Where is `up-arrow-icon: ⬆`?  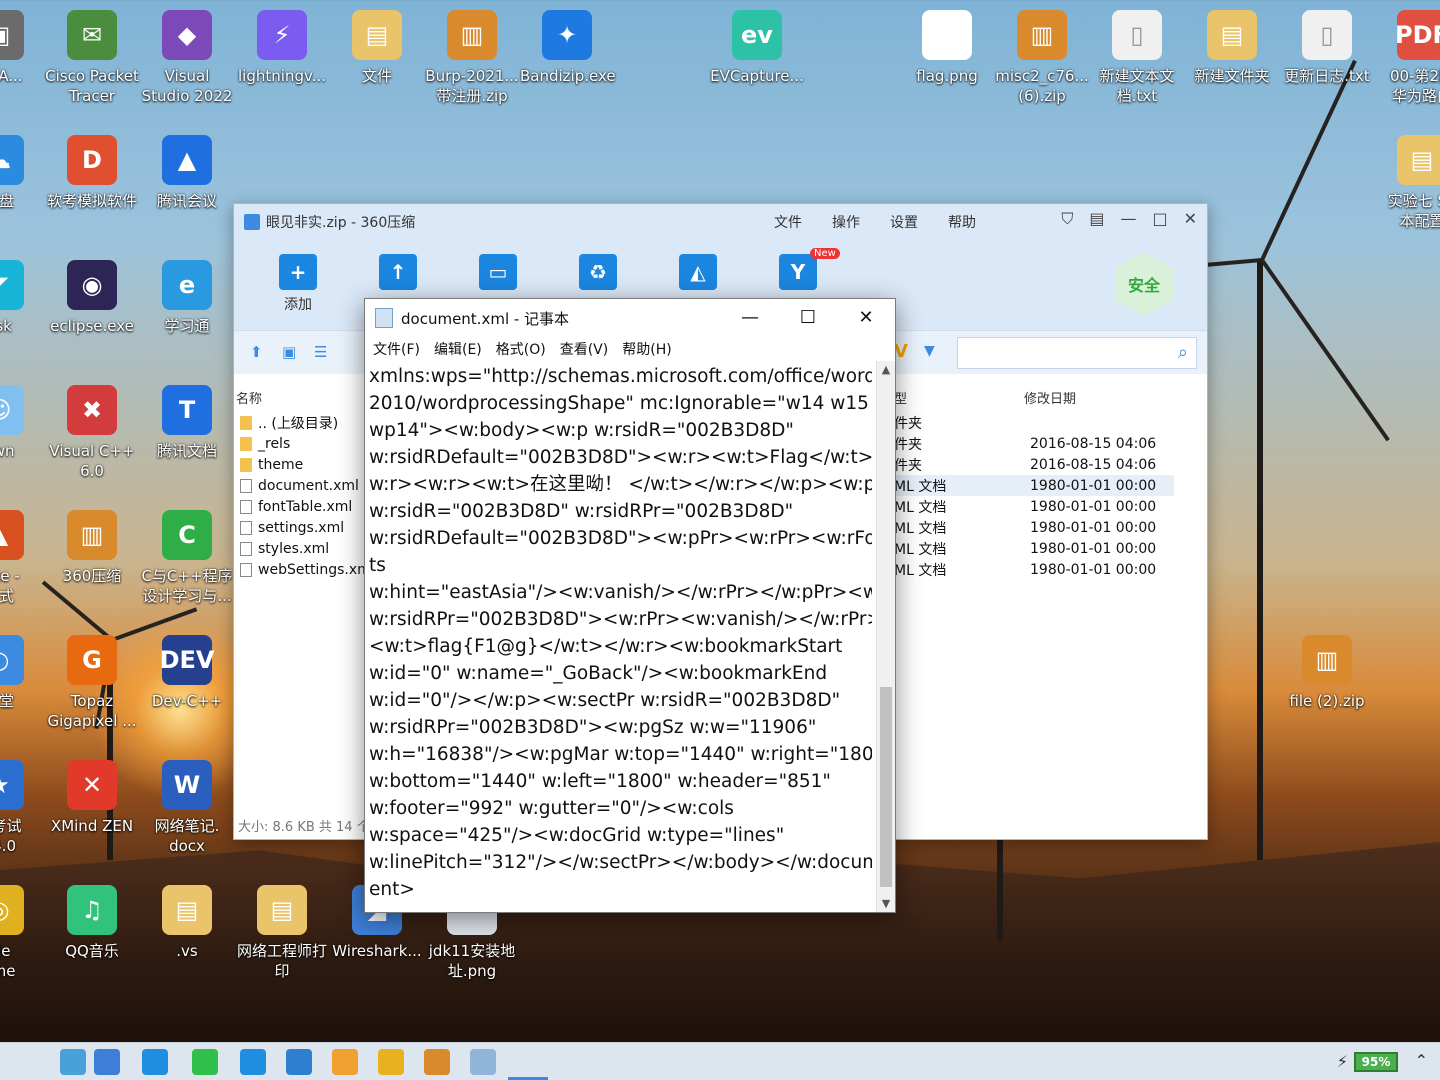 up-arrow-icon: ⬆ is located at coordinates (259, 352).